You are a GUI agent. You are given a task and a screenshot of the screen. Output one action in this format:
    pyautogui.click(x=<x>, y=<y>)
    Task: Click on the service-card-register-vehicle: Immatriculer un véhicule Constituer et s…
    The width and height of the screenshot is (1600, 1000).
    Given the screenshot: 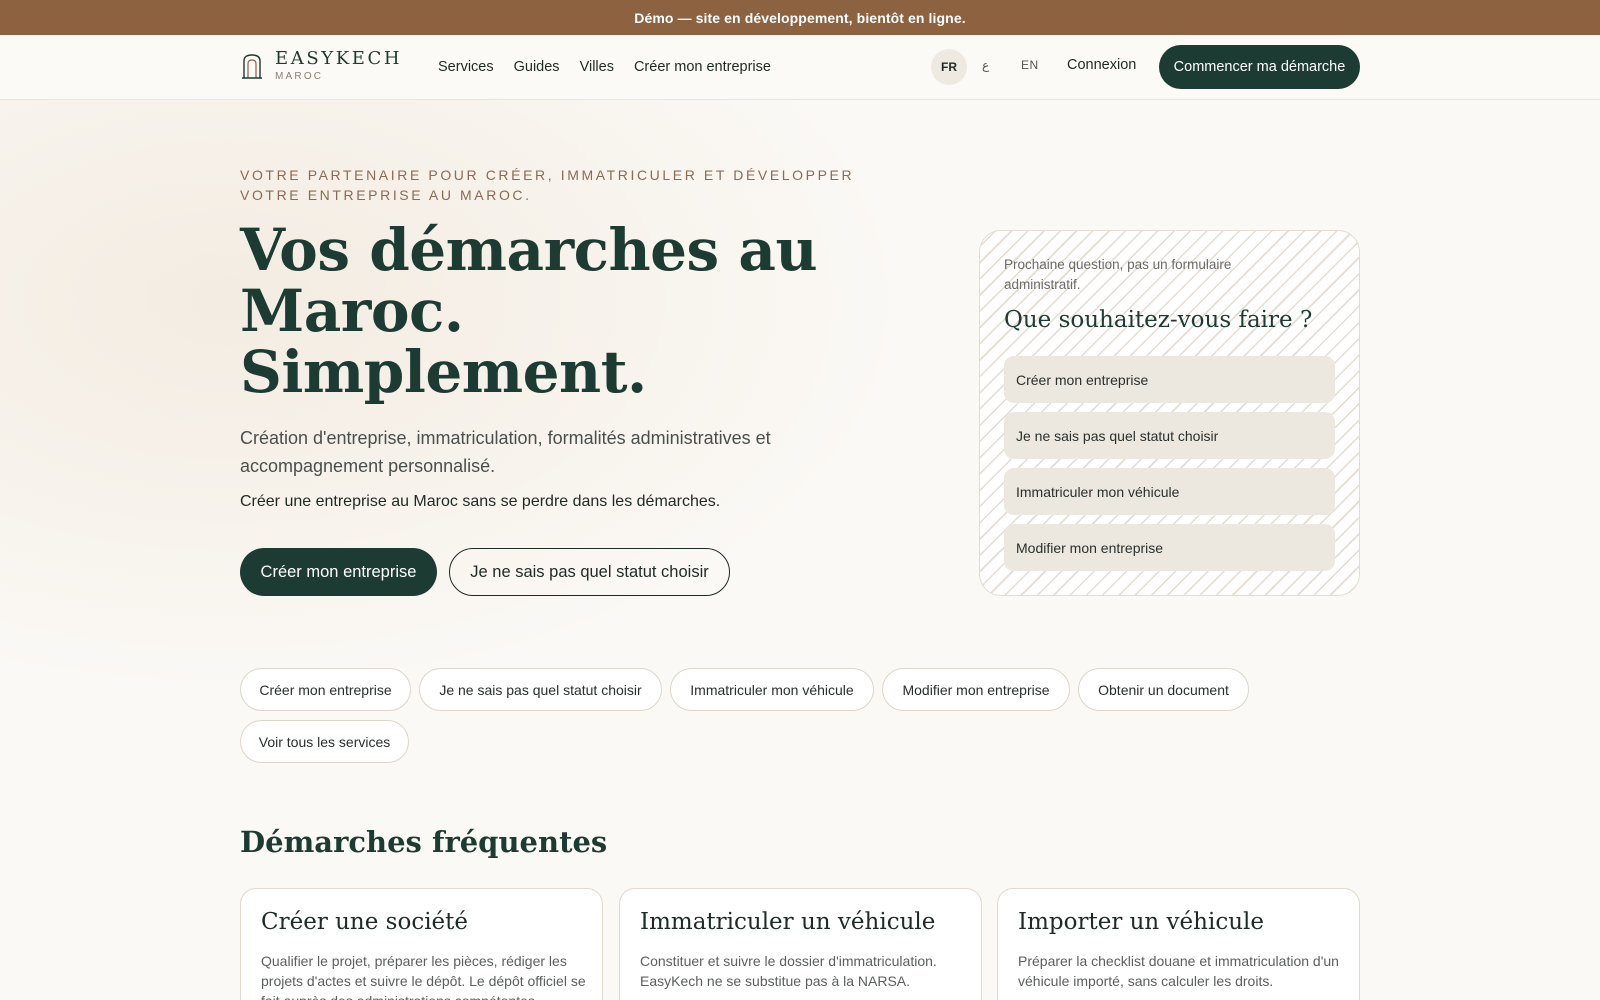 What is the action you would take?
    pyautogui.click(x=800, y=944)
    